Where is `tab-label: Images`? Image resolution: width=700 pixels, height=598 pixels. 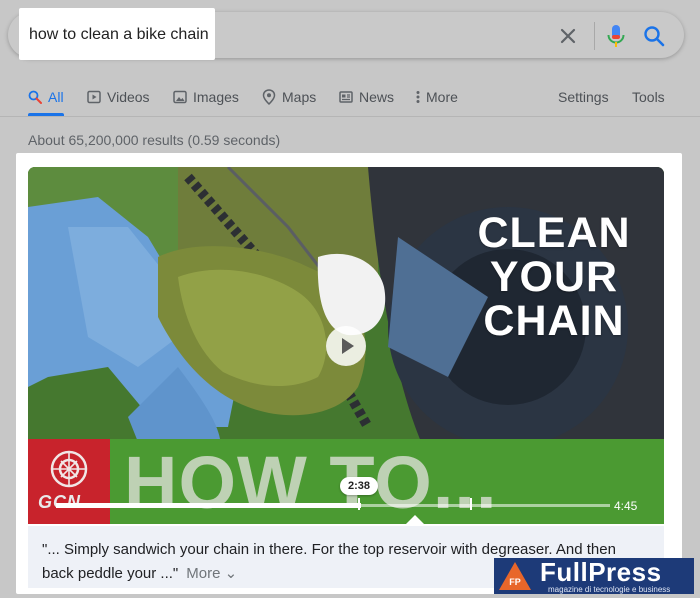 tab-label: Images is located at coordinates (216, 97).